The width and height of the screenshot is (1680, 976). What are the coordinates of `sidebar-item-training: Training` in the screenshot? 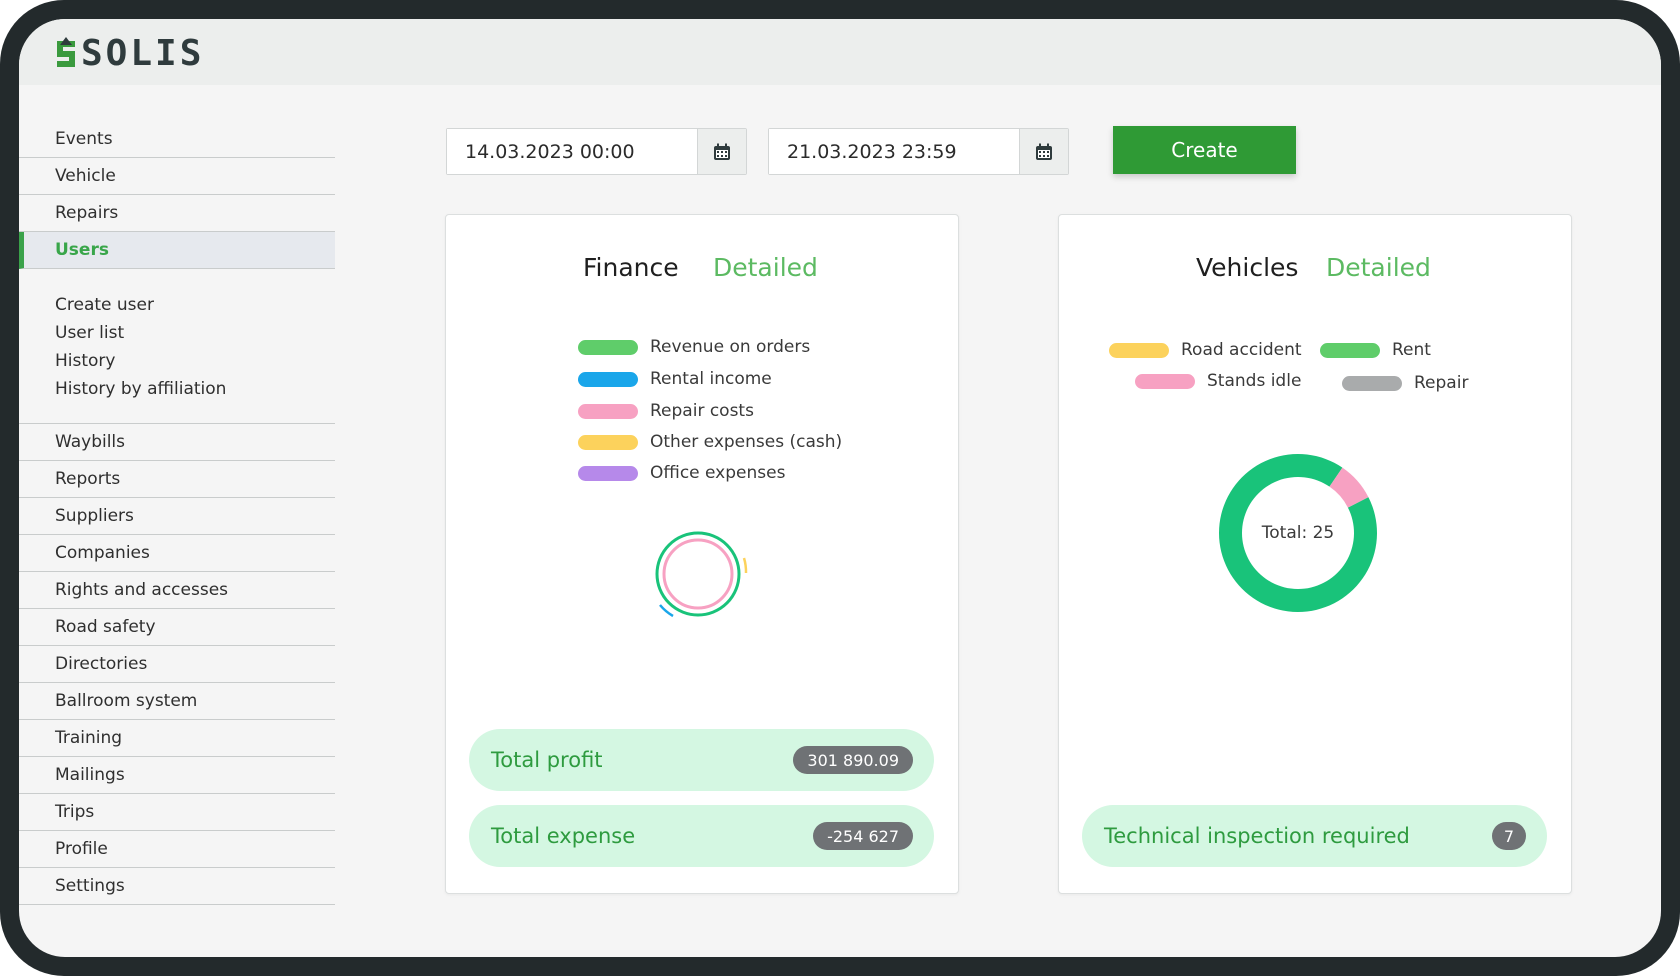 It's located at (177, 738).